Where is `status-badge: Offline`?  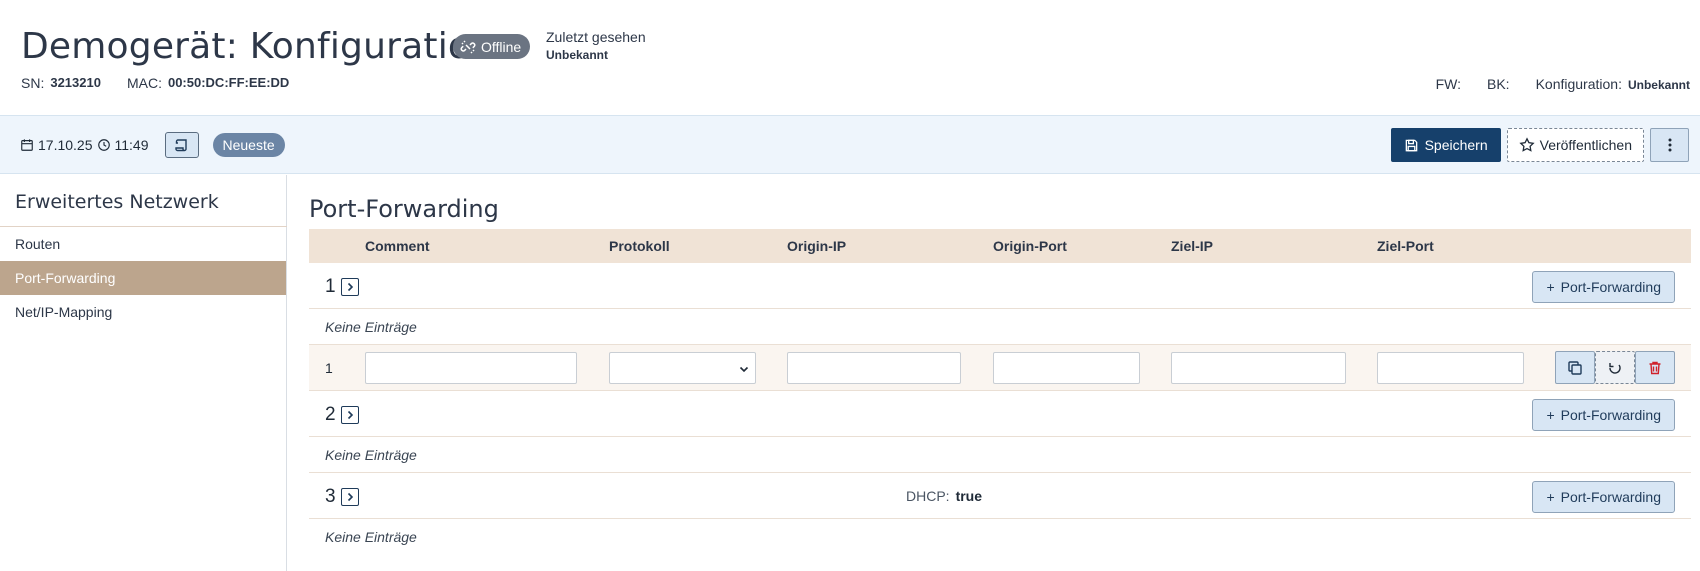
status-badge: Offline is located at coordinates (492, 46).